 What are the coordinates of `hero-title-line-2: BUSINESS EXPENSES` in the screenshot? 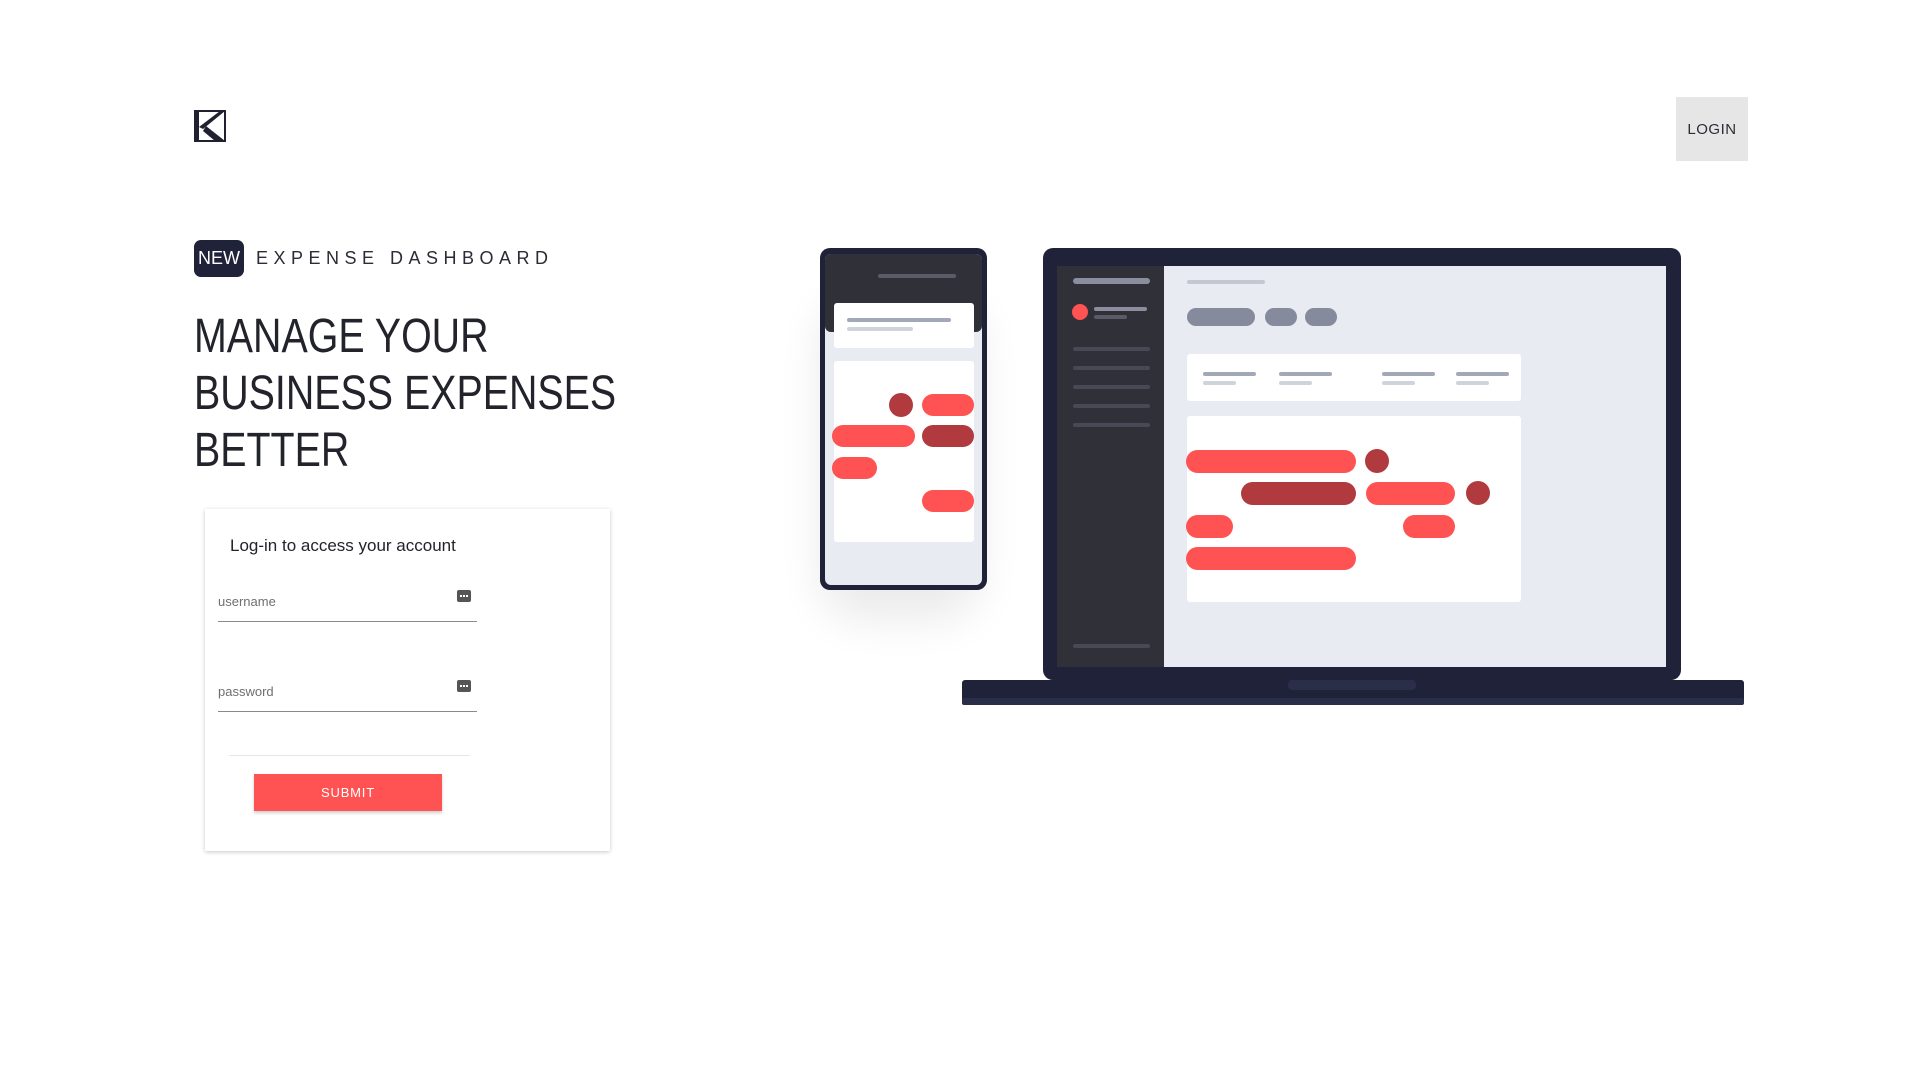 It's located at (405, 393).